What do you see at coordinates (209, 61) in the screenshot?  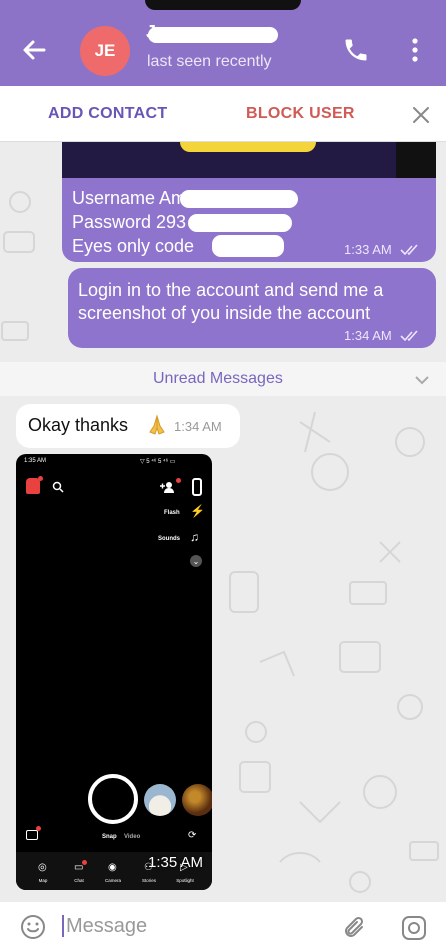 I see `last-seen-status: last seen recently` at bounding box center [209, 61].